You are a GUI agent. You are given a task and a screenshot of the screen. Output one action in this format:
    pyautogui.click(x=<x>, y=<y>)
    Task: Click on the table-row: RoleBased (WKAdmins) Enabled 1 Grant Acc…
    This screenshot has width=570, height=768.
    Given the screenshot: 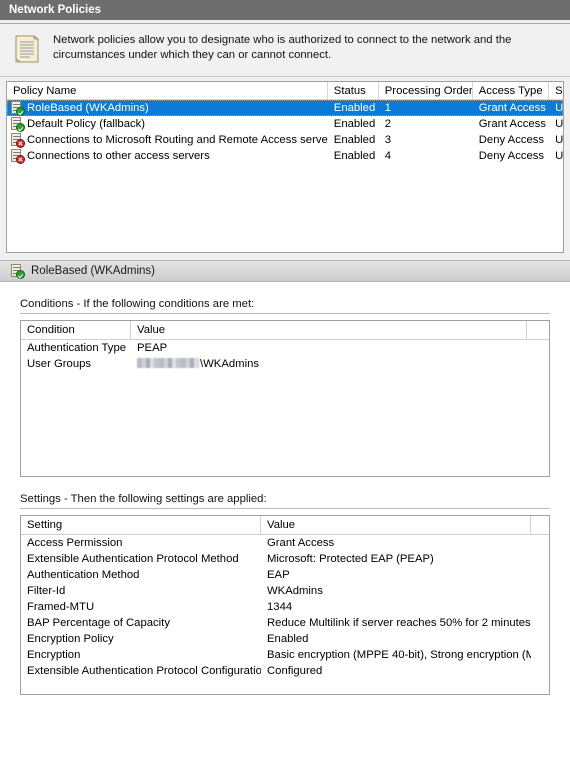 What is the action you would take?
    pyautogui.click(x=285, y=108)
    